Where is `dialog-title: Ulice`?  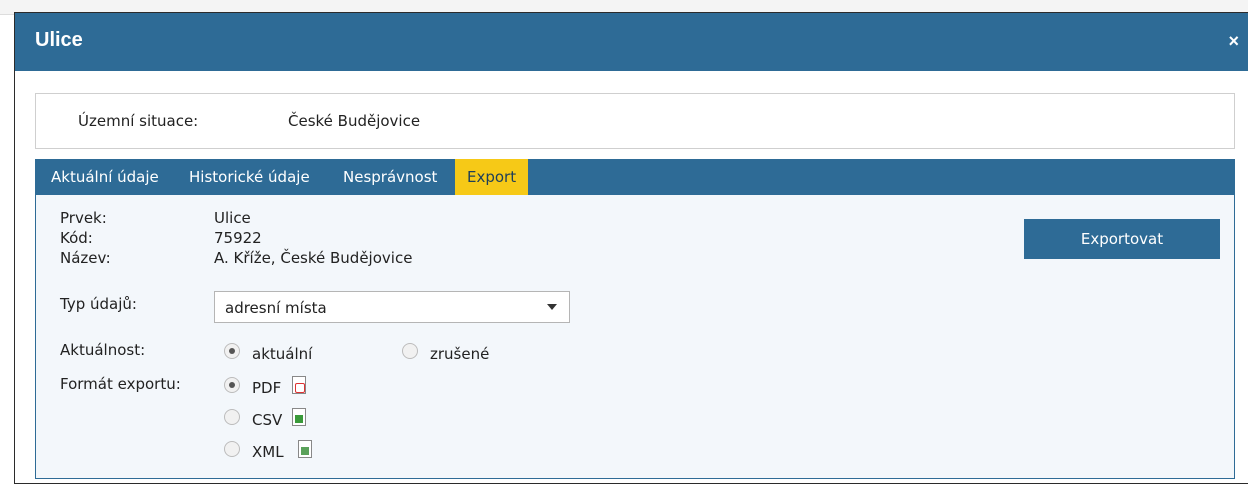
dialog-title: Ulice is located at coordinates (59, 40).